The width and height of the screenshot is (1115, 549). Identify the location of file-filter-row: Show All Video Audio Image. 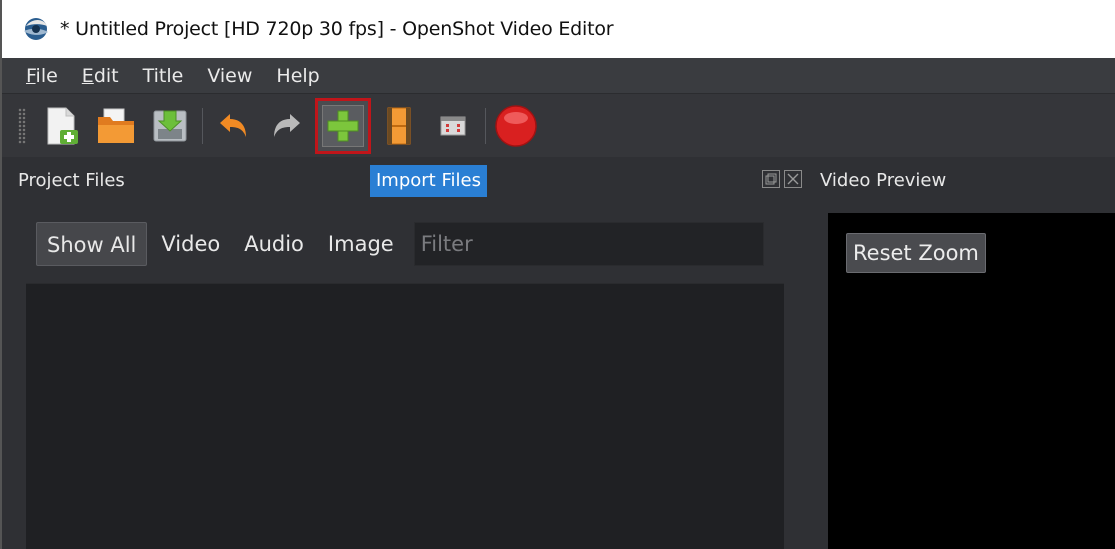
(400, 244).